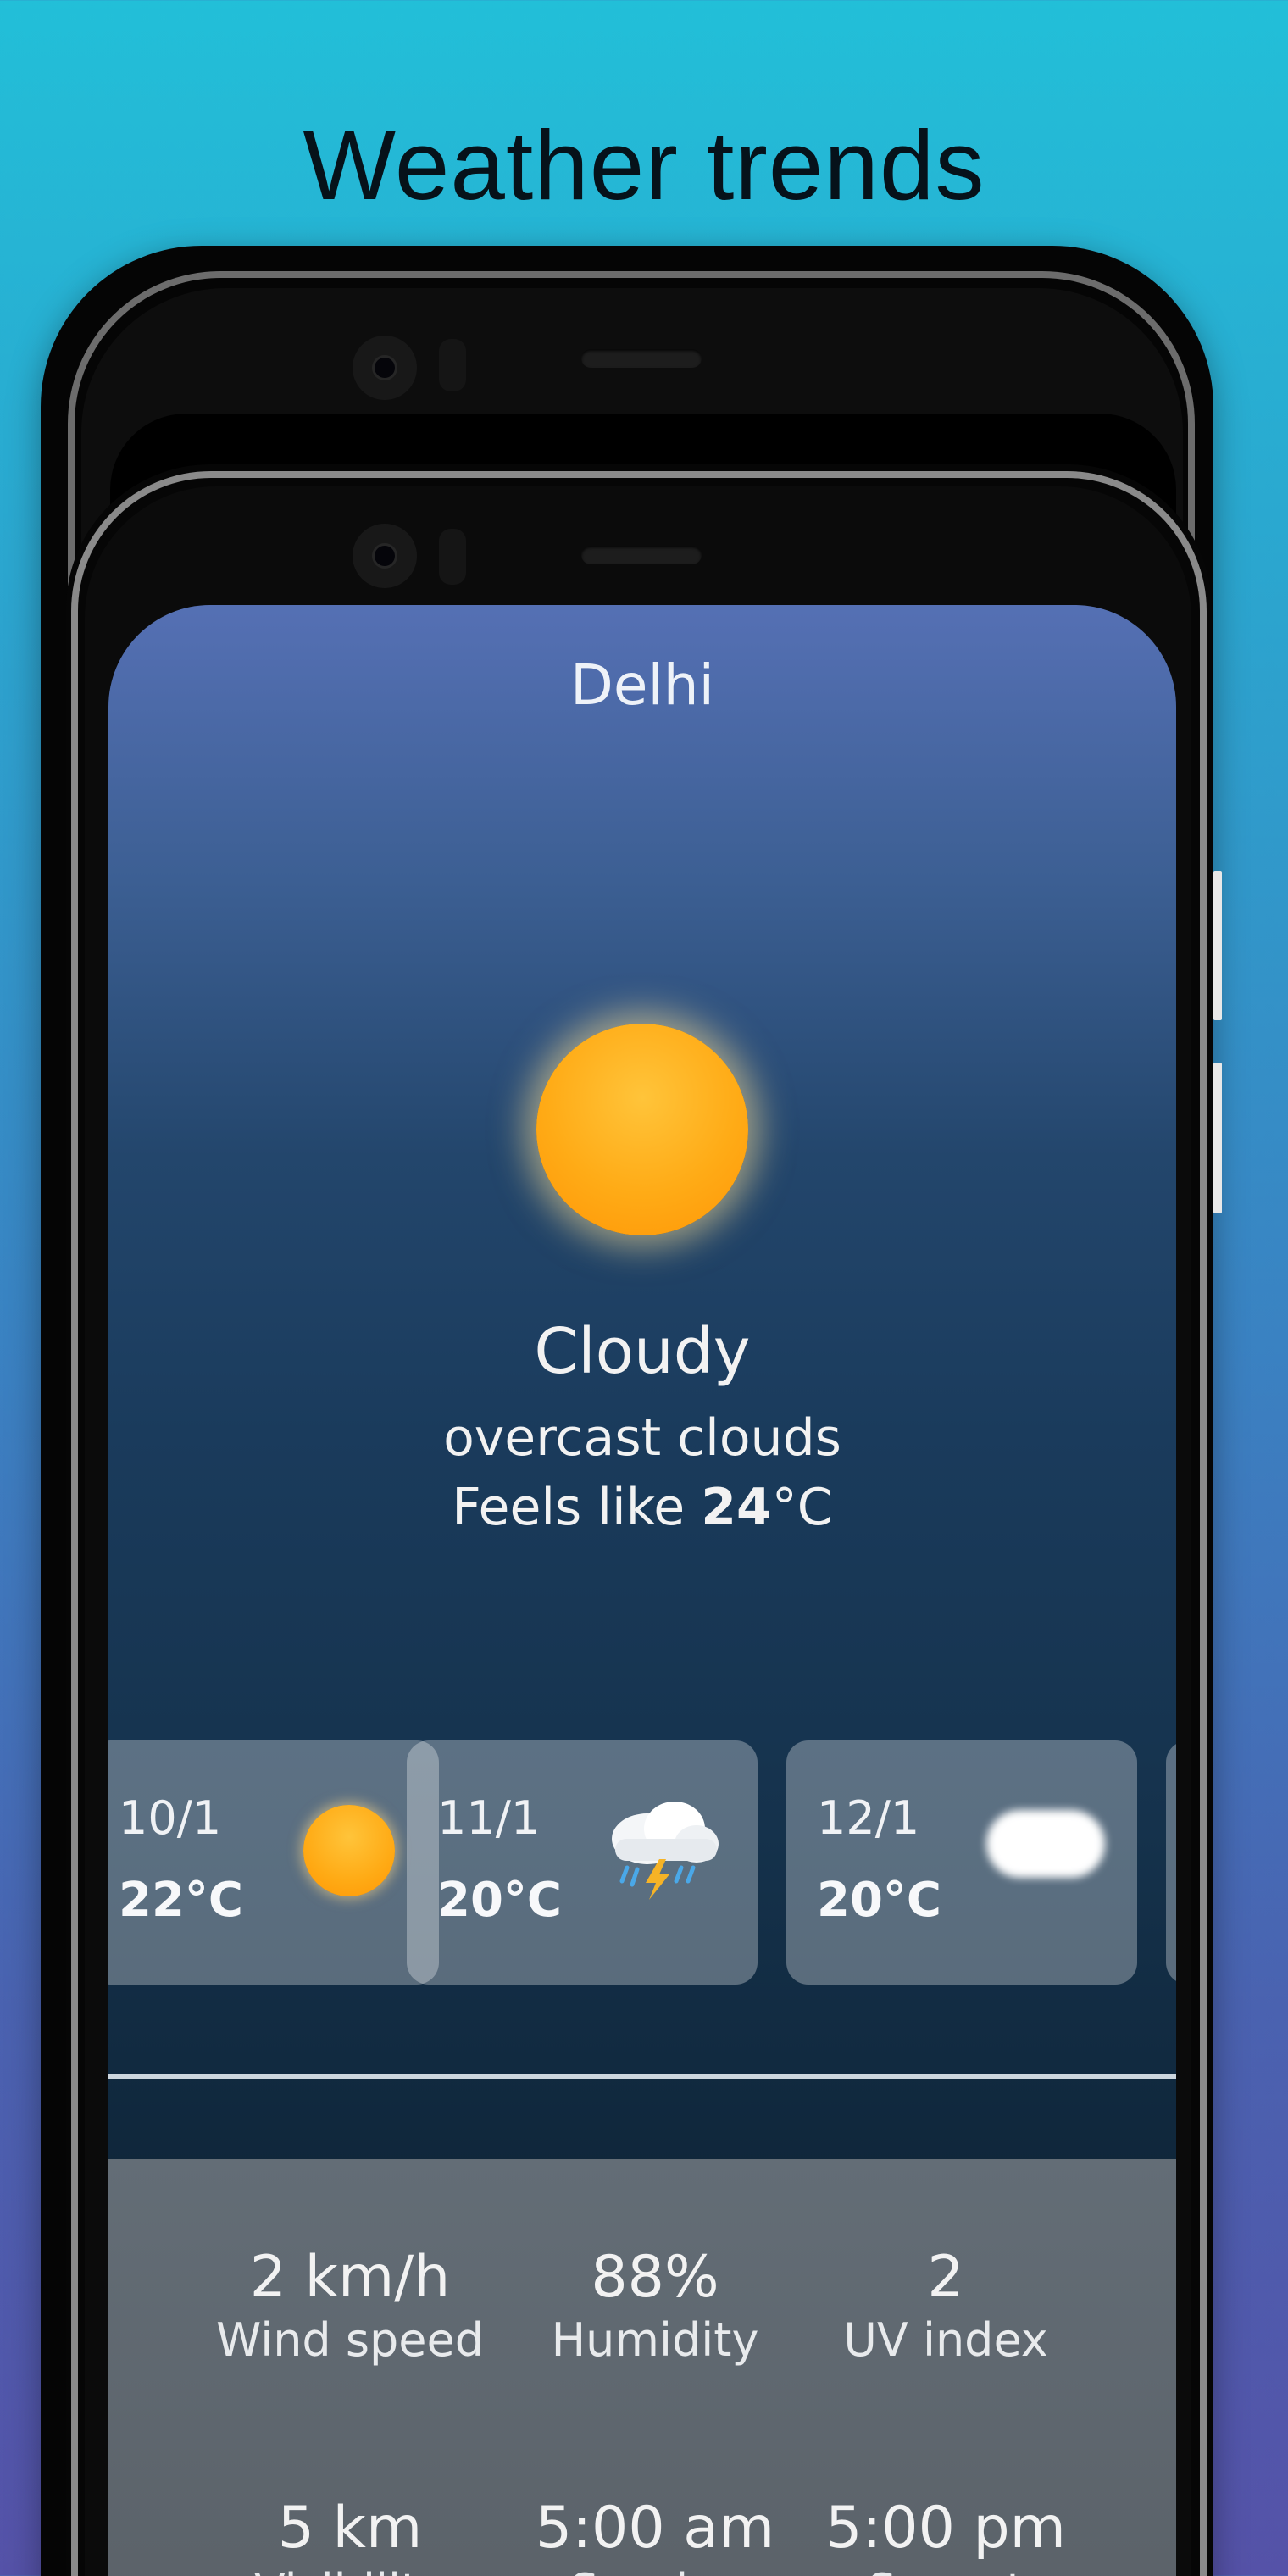 This screenshot has height=2576, width=1288. I want to click on visibility-value: 5 km, so click(350, 2528).